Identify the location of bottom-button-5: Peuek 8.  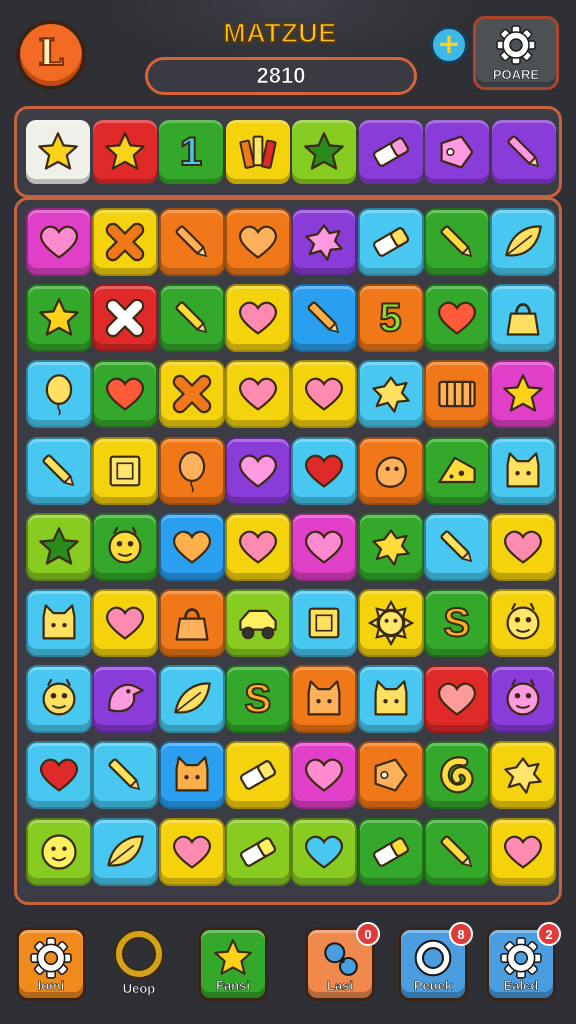
(435, 961).